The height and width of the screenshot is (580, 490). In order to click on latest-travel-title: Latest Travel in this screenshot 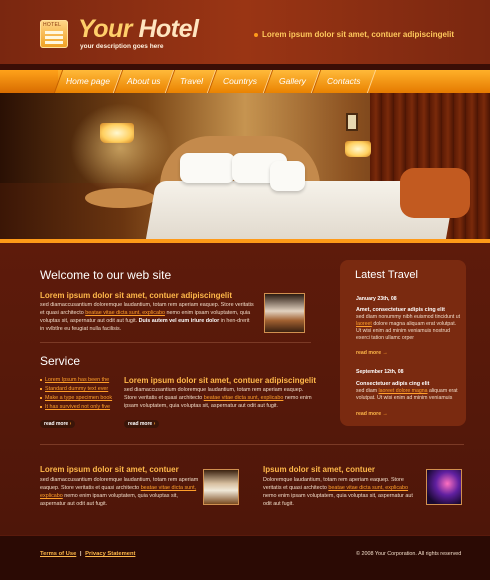, I will do `click(386, 275)`.